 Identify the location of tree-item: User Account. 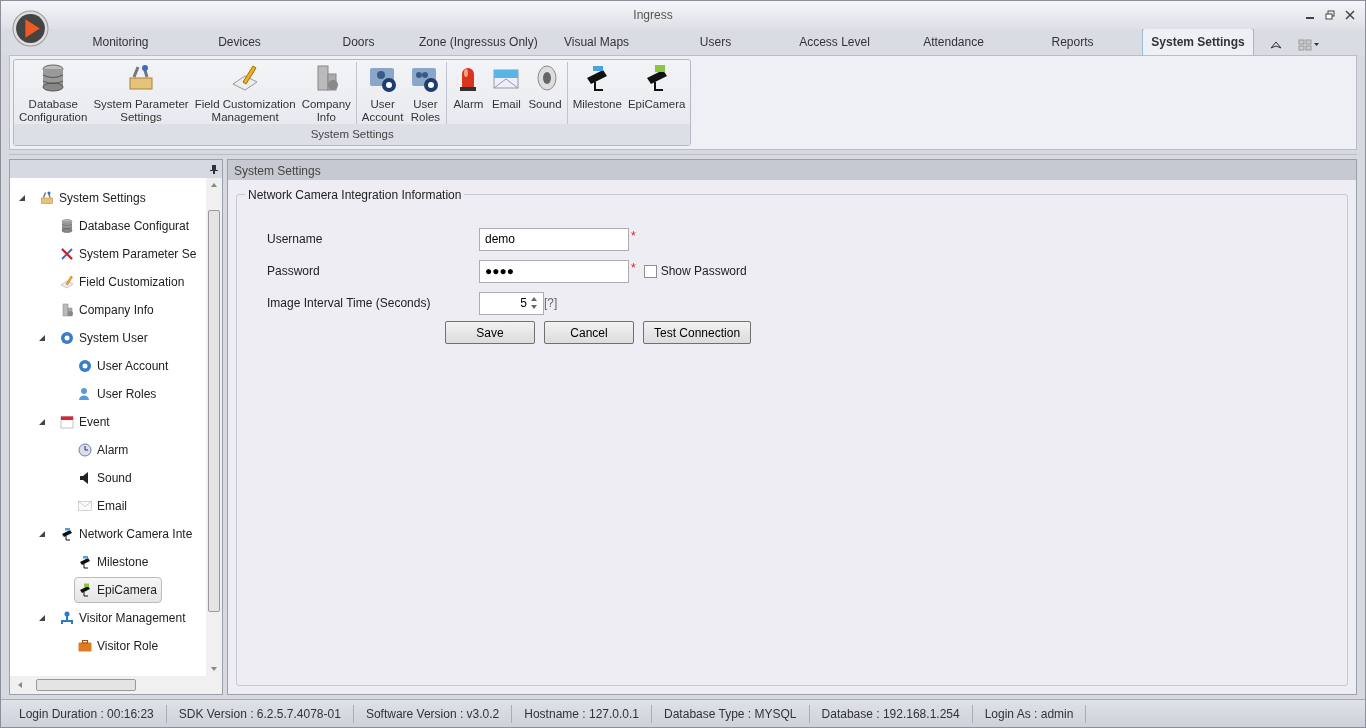
(124, 366).